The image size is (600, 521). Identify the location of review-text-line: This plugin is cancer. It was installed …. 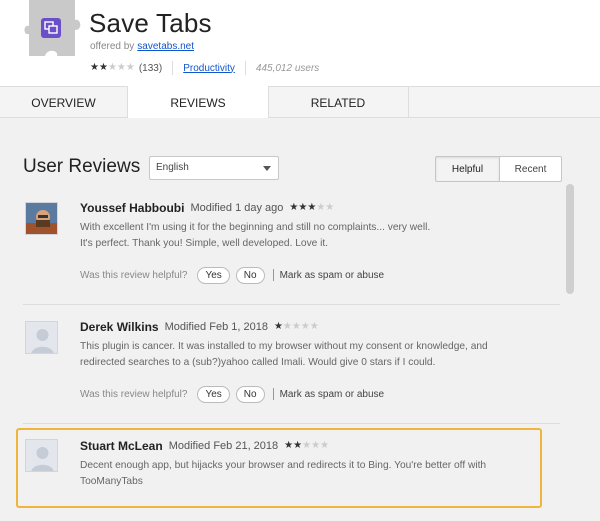
(284, 346).